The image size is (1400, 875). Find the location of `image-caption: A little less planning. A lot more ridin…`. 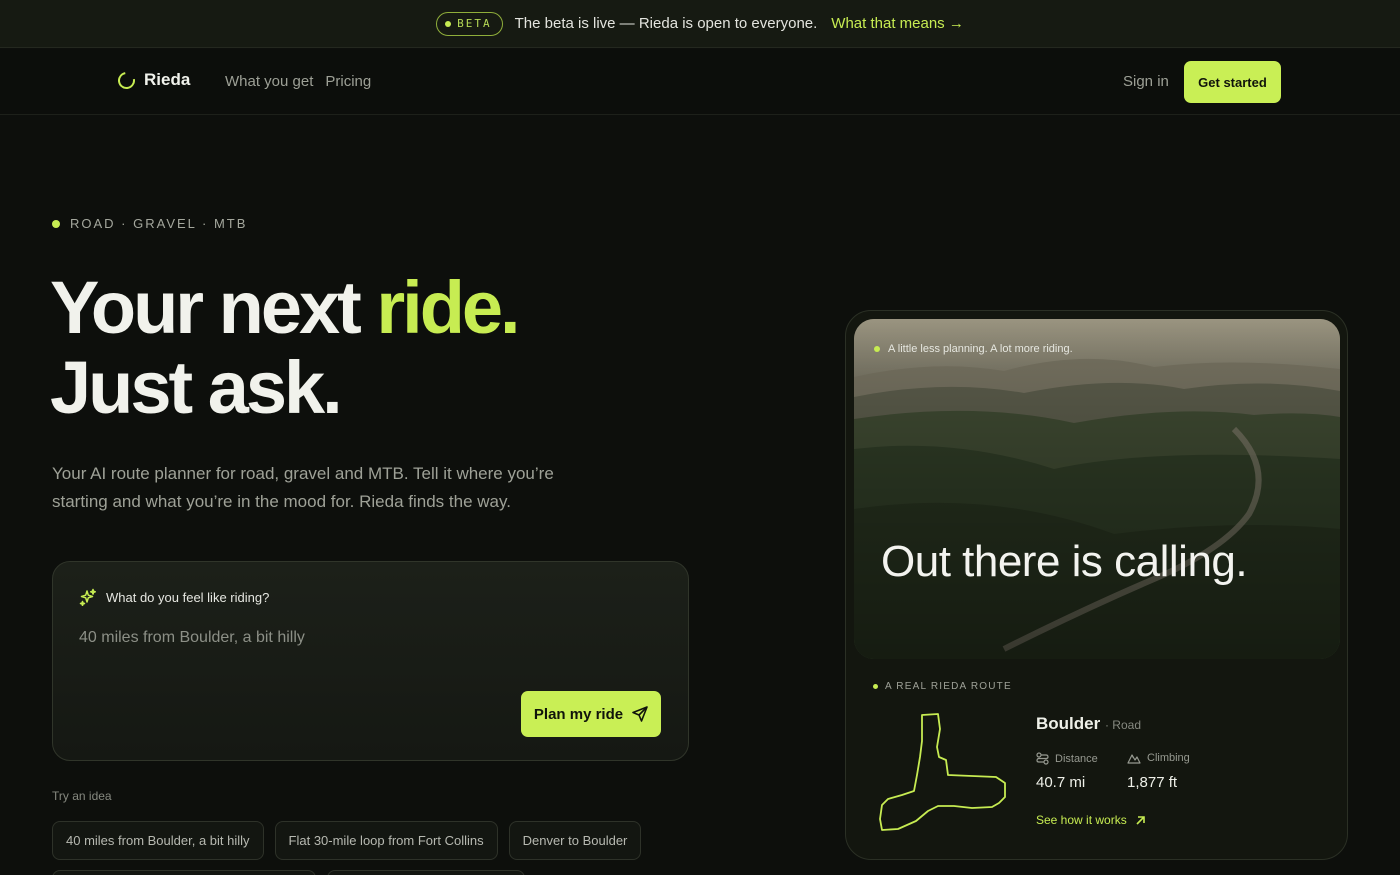

image-caption: A little less planning. A lot more ridin… is located at coordinates (973, 349).